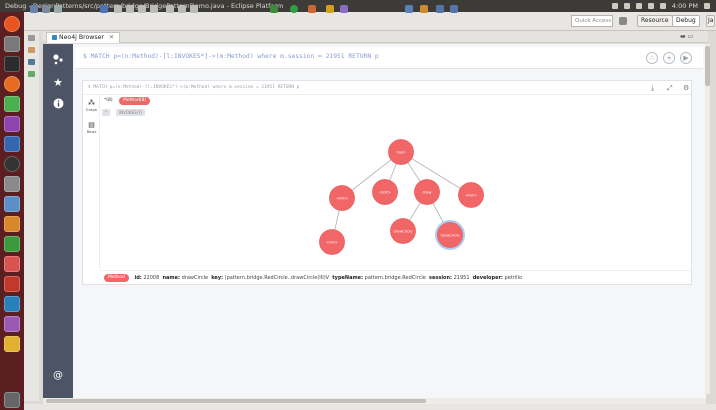 Image resolution: width=716 pixels, height=410 pixels. I want to click on quick-access-input: Quick Access, so click(592, 21).